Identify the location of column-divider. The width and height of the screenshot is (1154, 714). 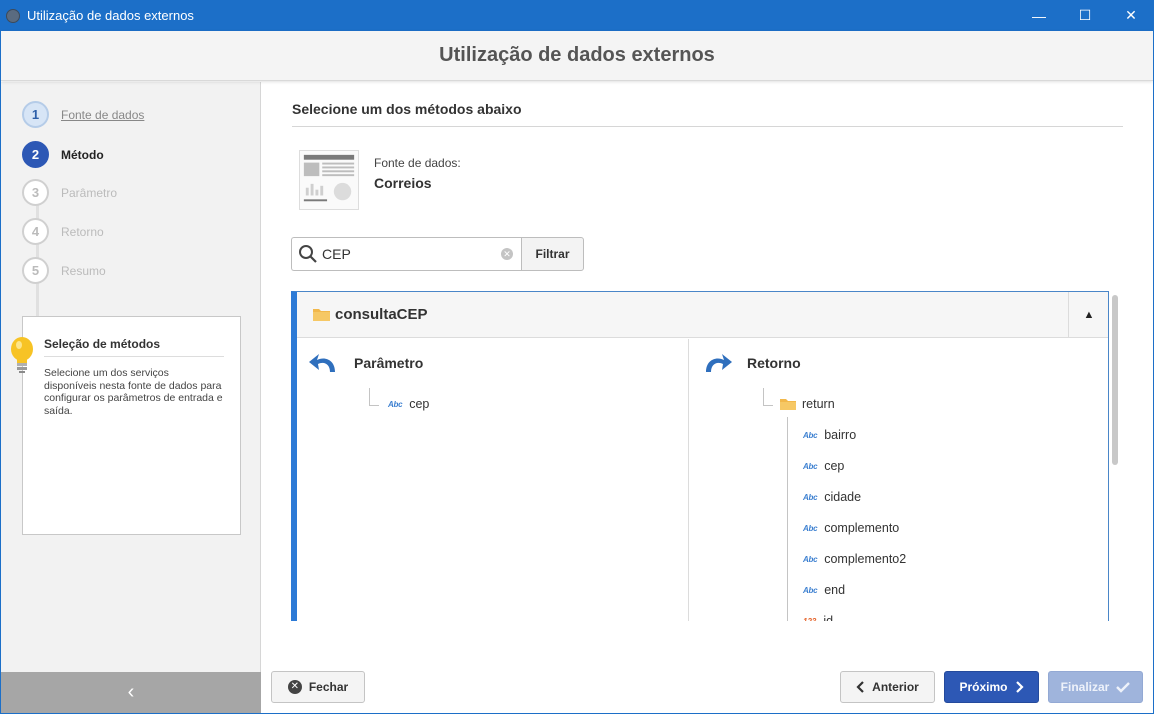
(688, 480).